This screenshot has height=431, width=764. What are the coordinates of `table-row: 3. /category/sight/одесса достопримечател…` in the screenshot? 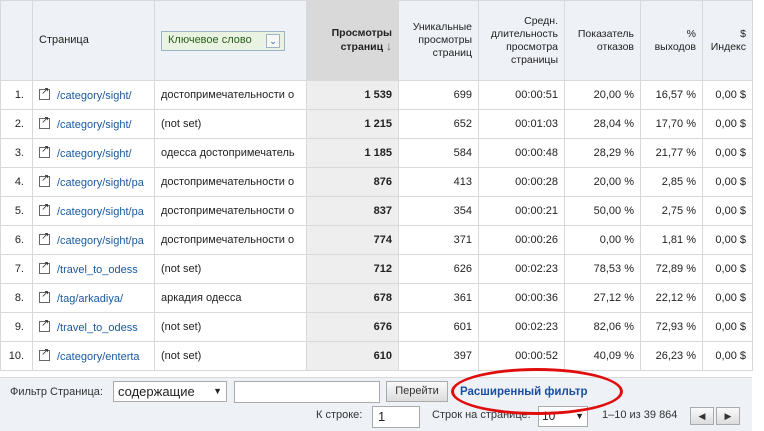 It's located at (376, 153).